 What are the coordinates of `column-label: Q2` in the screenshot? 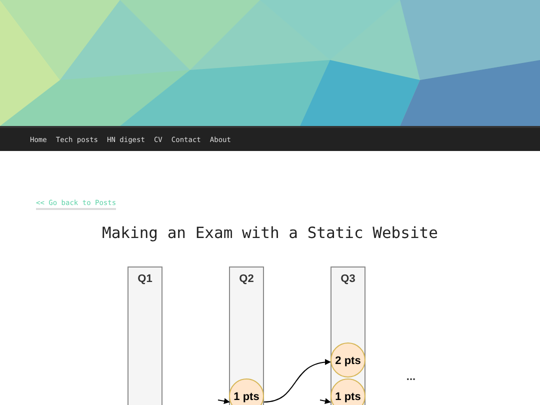 It's located at (246, 279).